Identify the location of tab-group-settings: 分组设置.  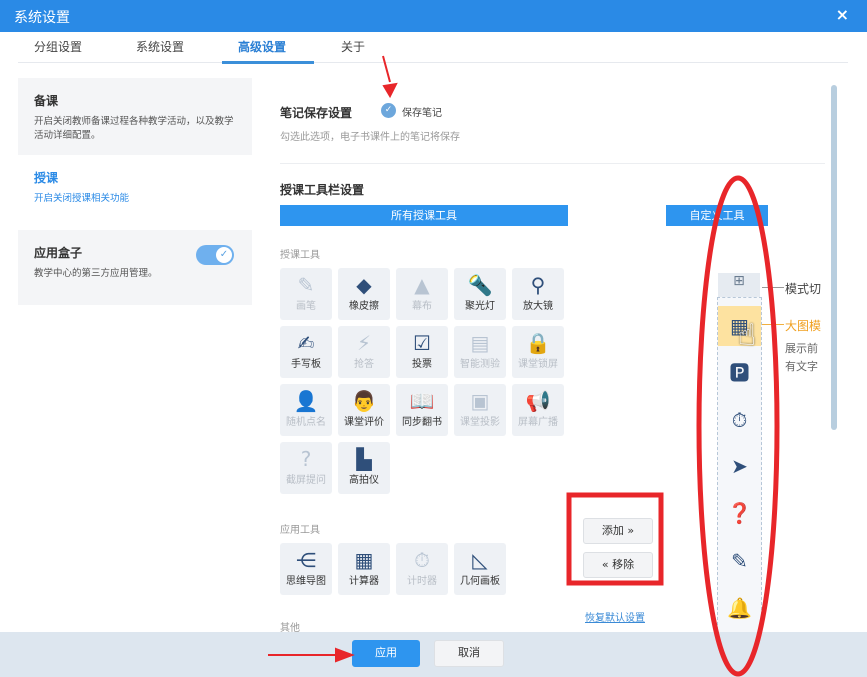
(58, 46).